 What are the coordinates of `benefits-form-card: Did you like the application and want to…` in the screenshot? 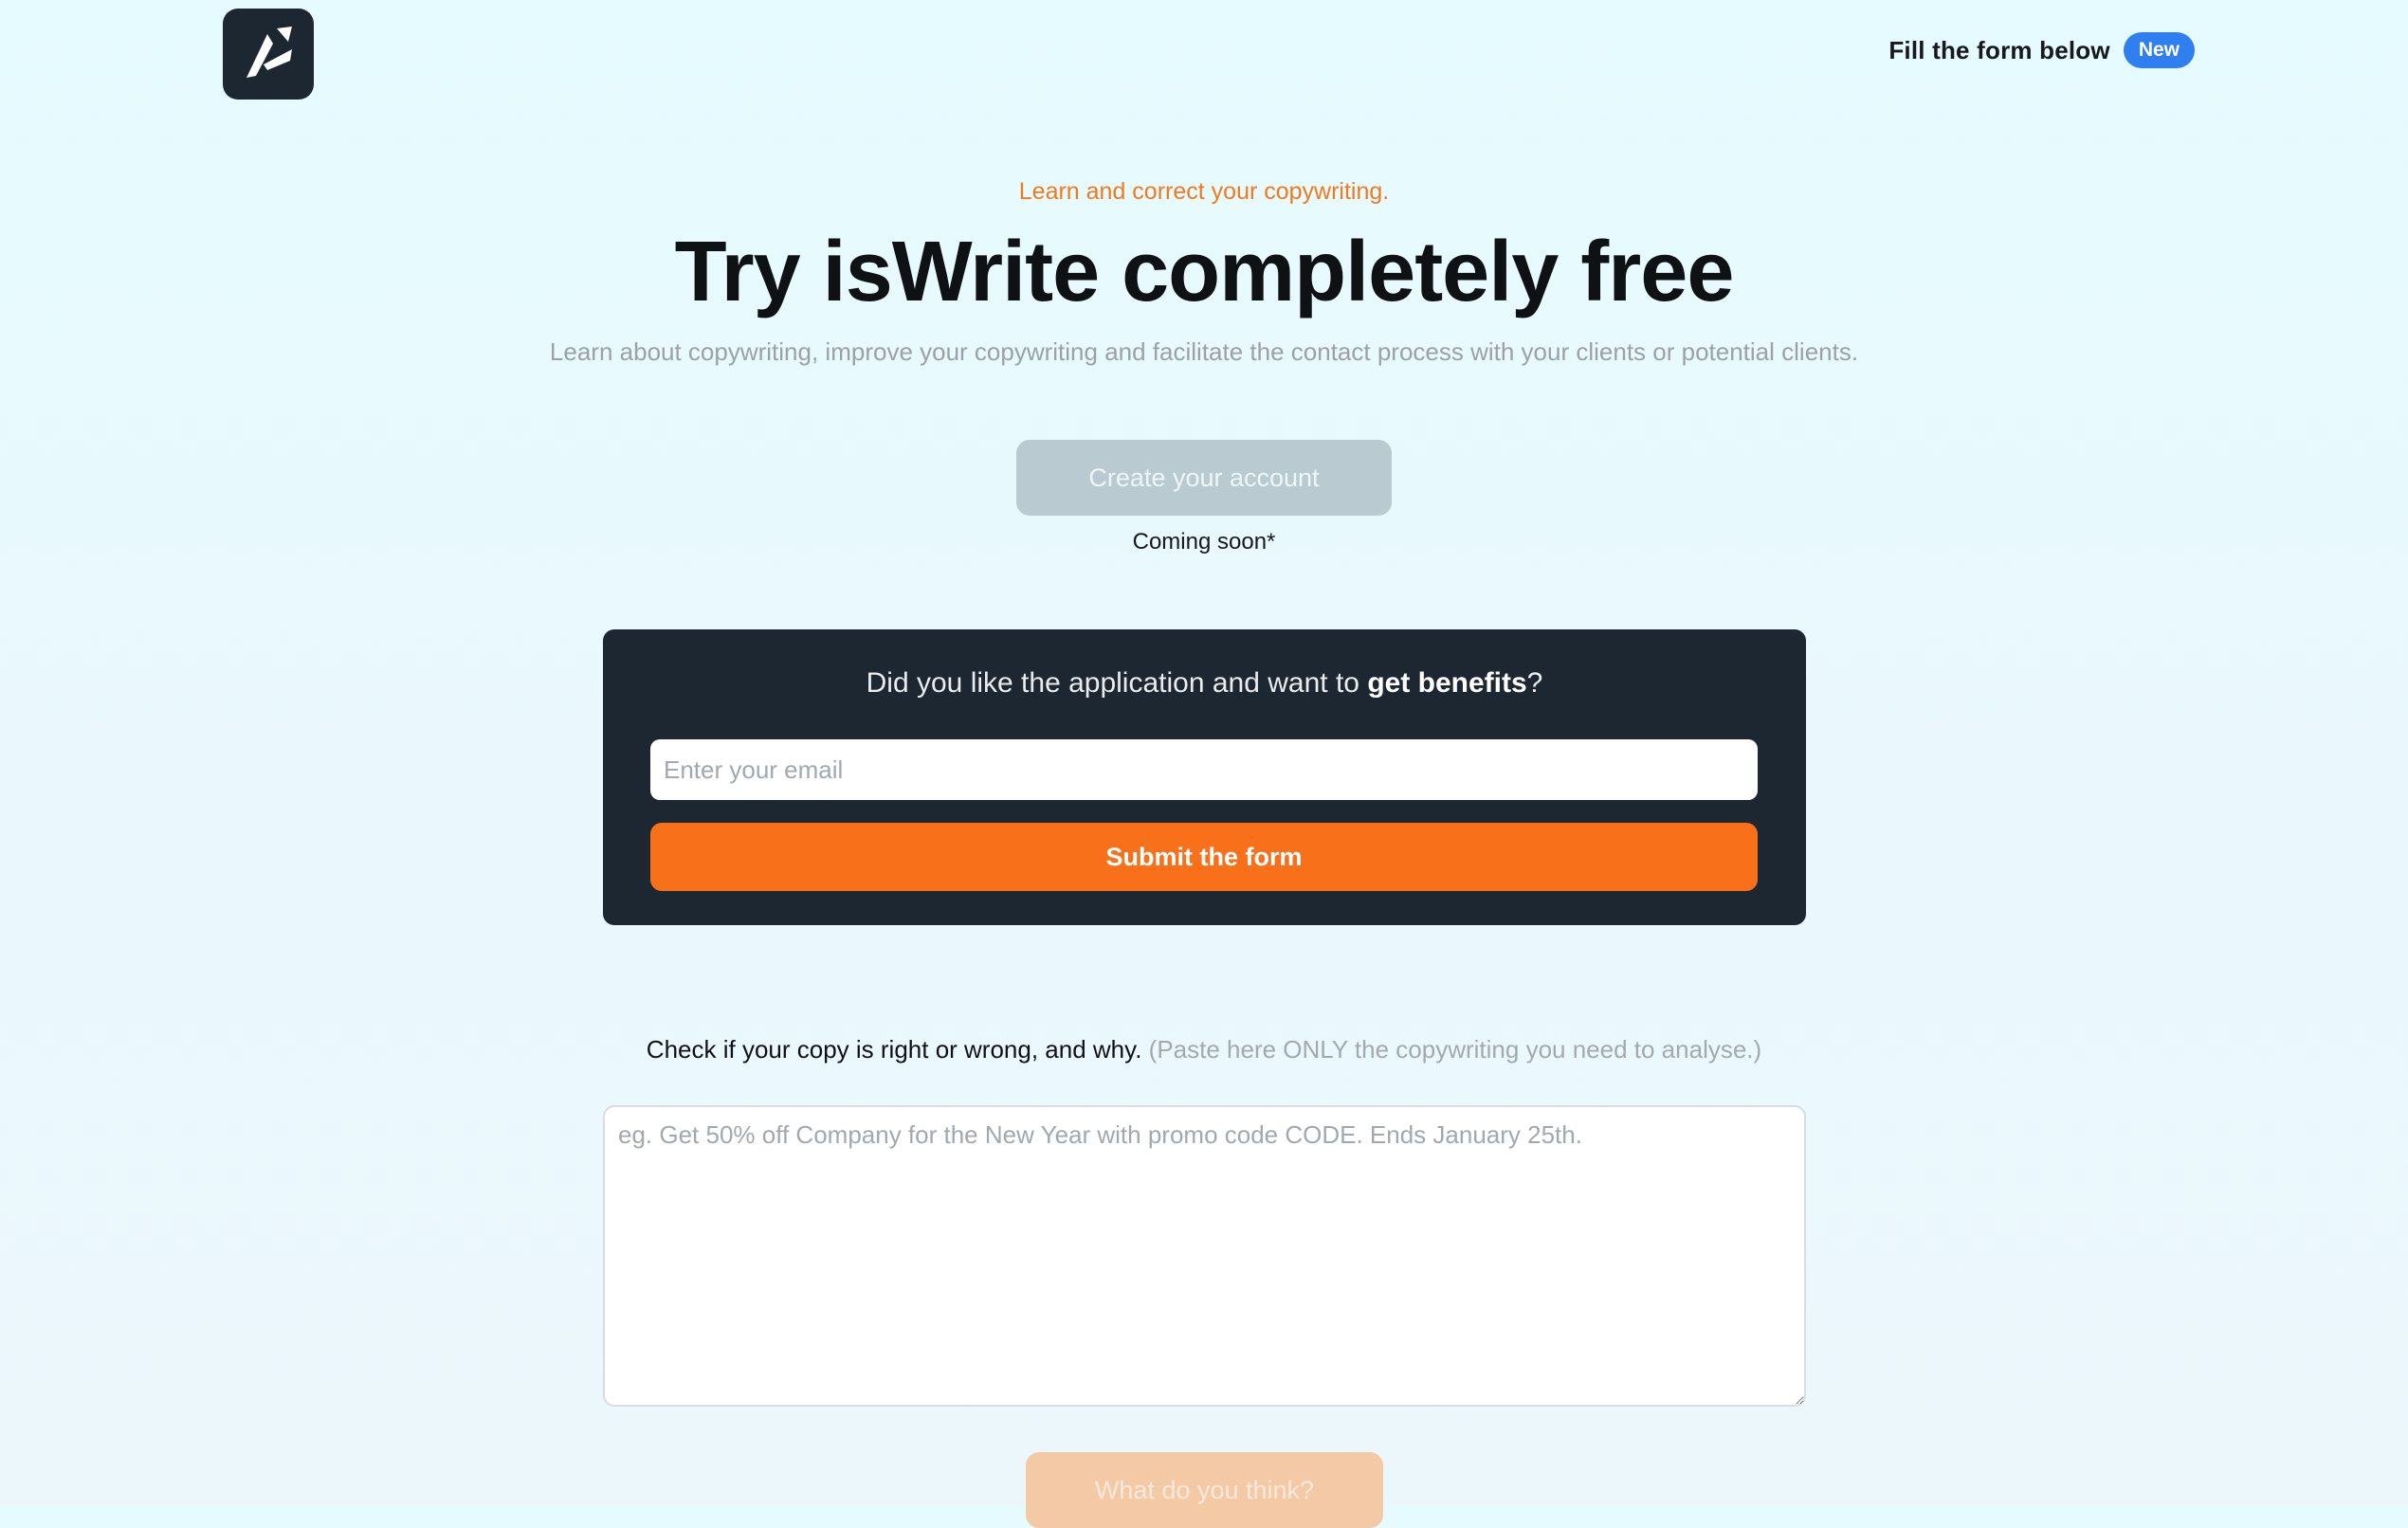 It's located at (1204, 777).